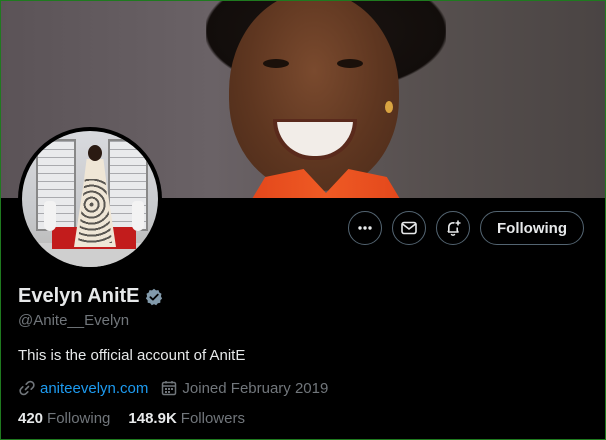 This screenshot has height=440, width=606. What do you see at coordinates (169, 388) in the screenshot?
I see `calendar-icon` at bounding box center [169, 388].